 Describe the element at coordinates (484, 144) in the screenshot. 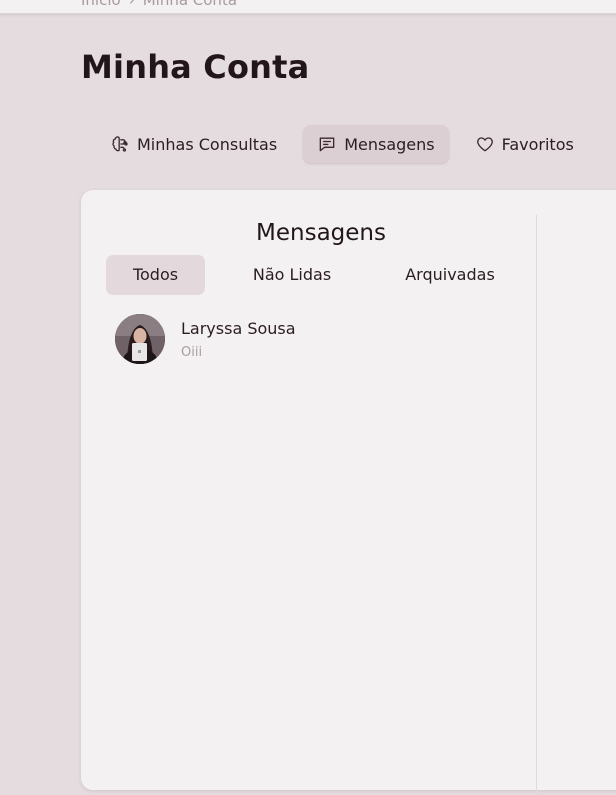

I see `heart-icon` at that location.